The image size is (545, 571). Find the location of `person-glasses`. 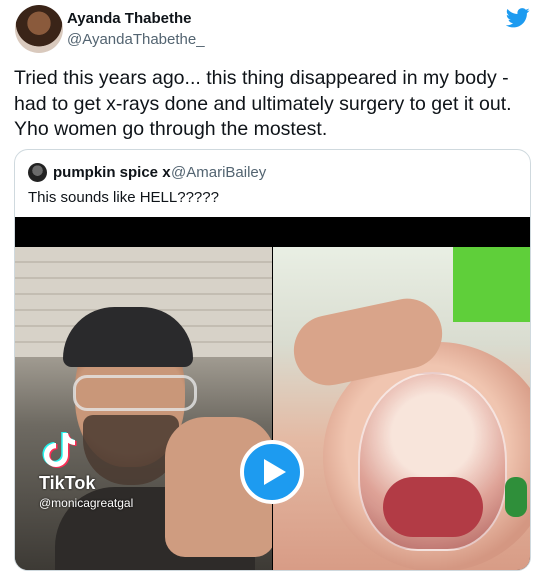

person-glasses is located at coordinates (135, 393).